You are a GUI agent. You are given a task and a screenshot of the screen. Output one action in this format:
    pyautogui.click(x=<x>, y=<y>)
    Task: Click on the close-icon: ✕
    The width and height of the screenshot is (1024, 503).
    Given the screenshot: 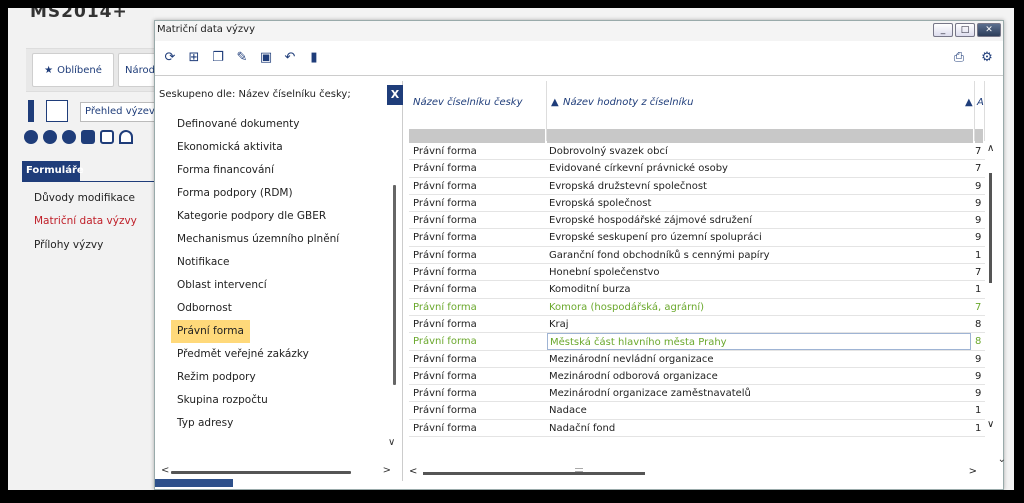 What is the action you would take?
    pyautogui.click(x=989, y=30)
    